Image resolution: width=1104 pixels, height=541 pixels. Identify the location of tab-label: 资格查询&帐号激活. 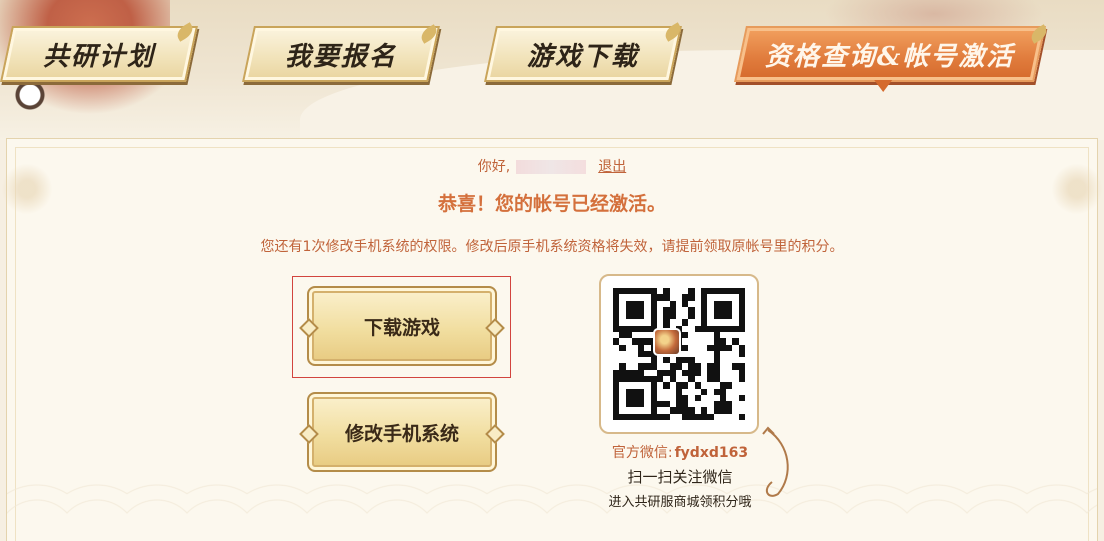
(890, 56).